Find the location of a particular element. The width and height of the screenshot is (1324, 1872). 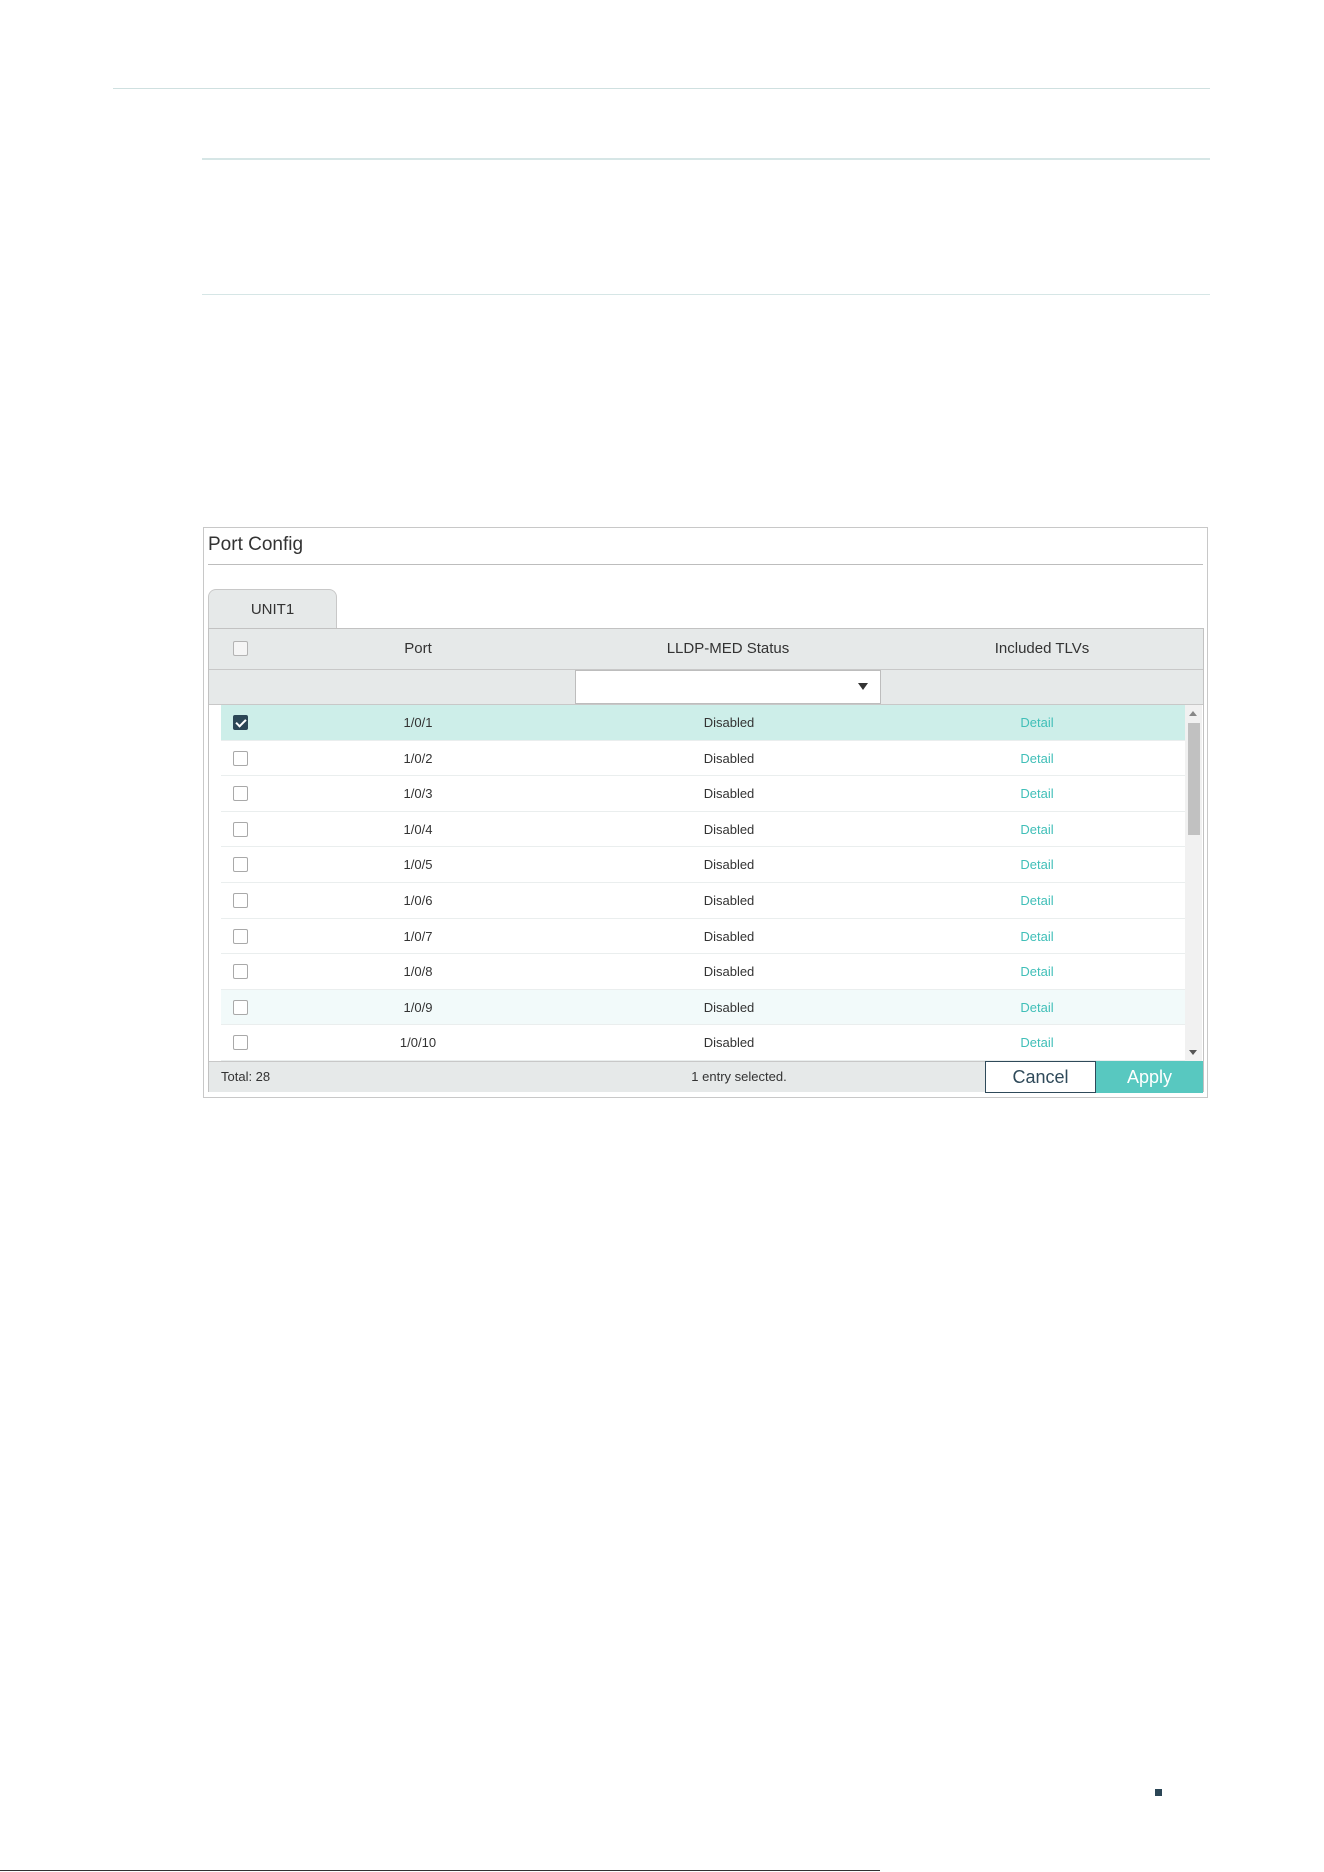

port-cell: 1/0/9 is located at coordinates (418, 1007).